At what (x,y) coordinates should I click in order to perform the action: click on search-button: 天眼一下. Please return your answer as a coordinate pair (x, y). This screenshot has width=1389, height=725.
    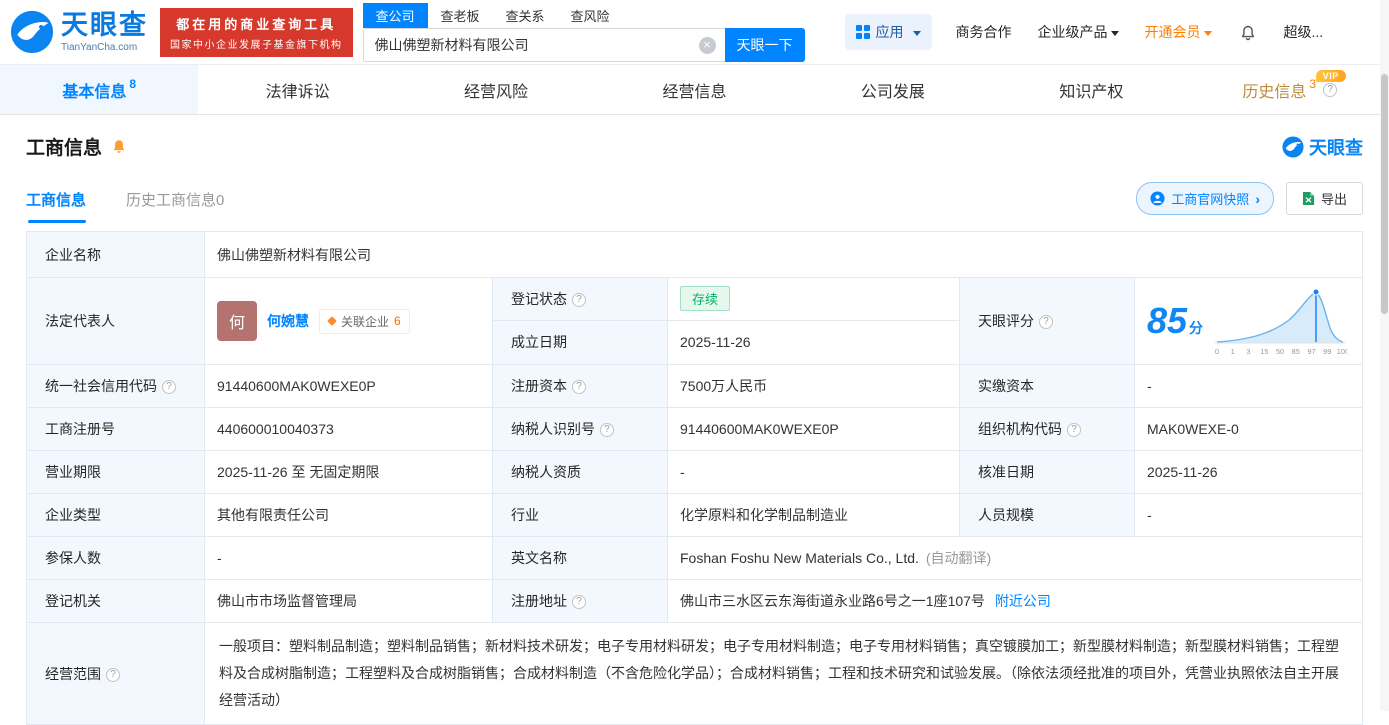
    Looking at the image, I should click on (764, 44).